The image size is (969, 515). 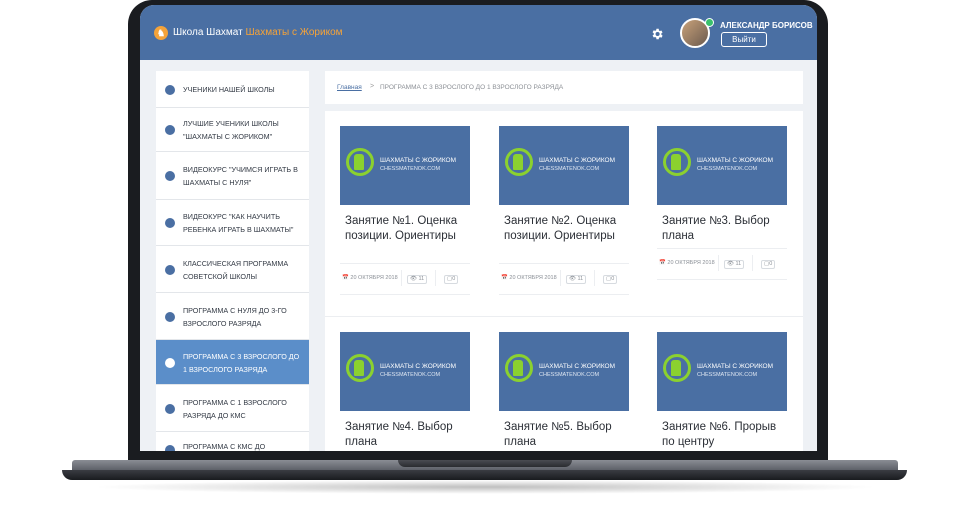 What do you see at coordinates (724, 229) in the screenshot?
I see `lesson-title: Занятие №3. Выбор плана` at bounding box center [724, 229].